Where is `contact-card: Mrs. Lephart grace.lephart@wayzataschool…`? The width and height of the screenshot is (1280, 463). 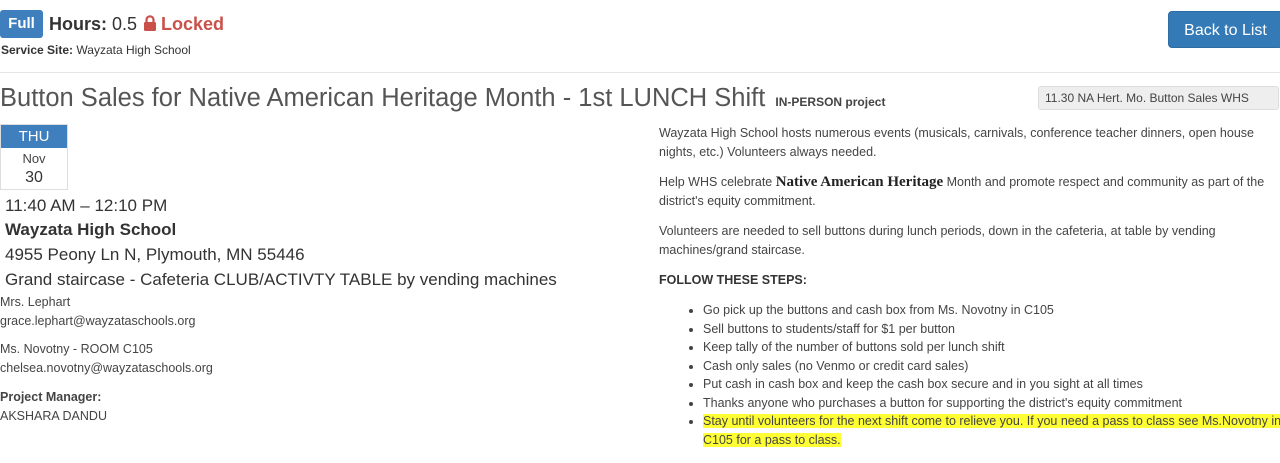
contact-card: Mrs. Lephart grace.lephart@wayzataschool… is located at coordinates (97, 312).